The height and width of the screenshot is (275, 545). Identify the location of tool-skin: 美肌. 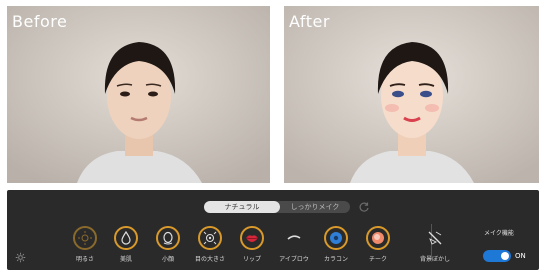
(126, 244).